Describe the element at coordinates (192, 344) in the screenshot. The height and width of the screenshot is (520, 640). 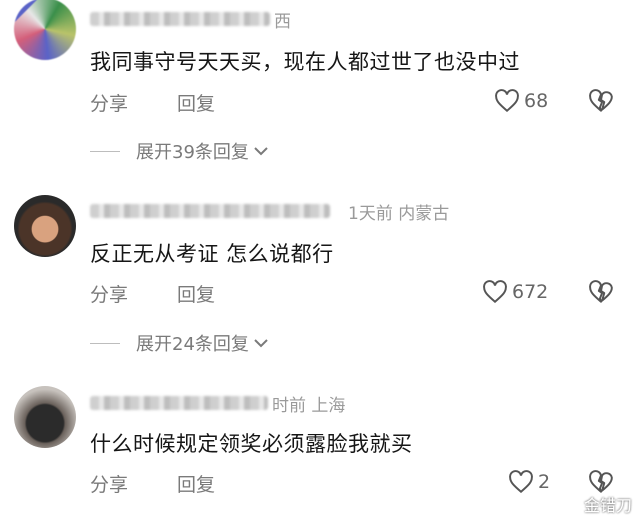
I see `expand-replies-label: 展开24条回复` at that location.